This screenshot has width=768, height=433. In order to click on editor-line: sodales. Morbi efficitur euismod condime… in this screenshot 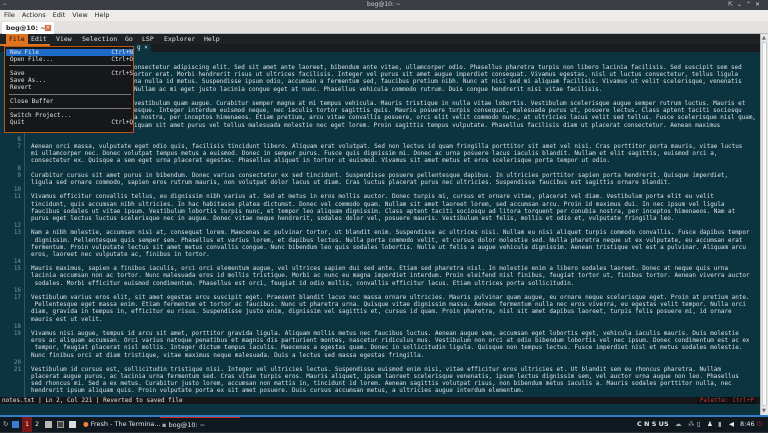, I will do `click(378, 283)`.